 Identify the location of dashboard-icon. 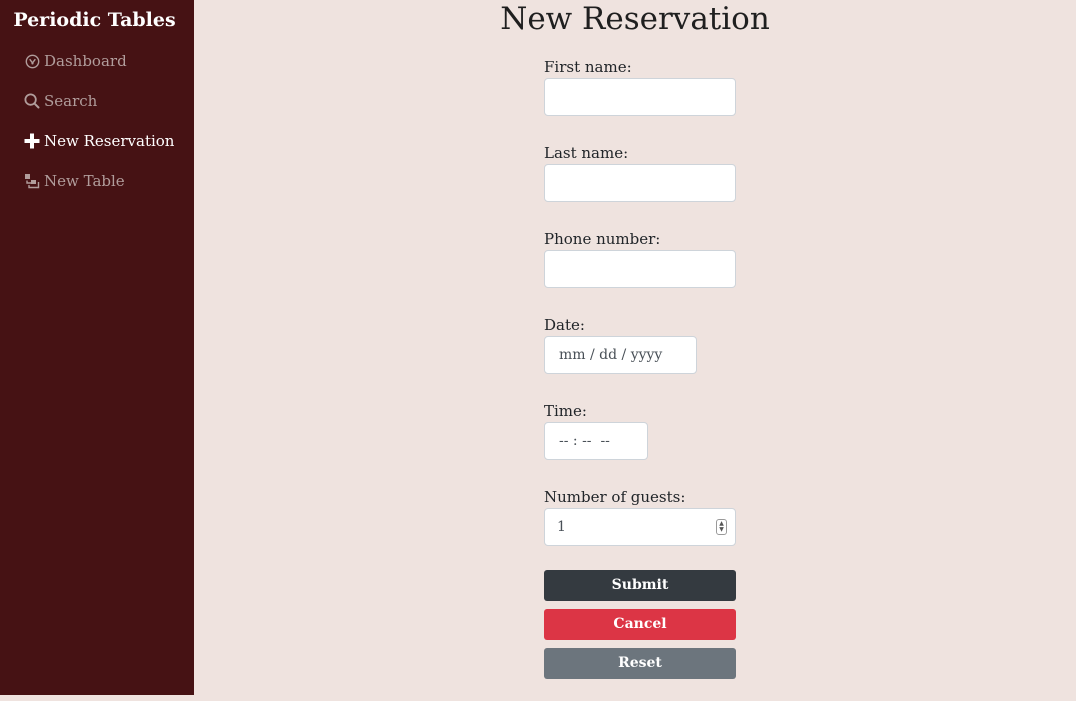
(32, 61).